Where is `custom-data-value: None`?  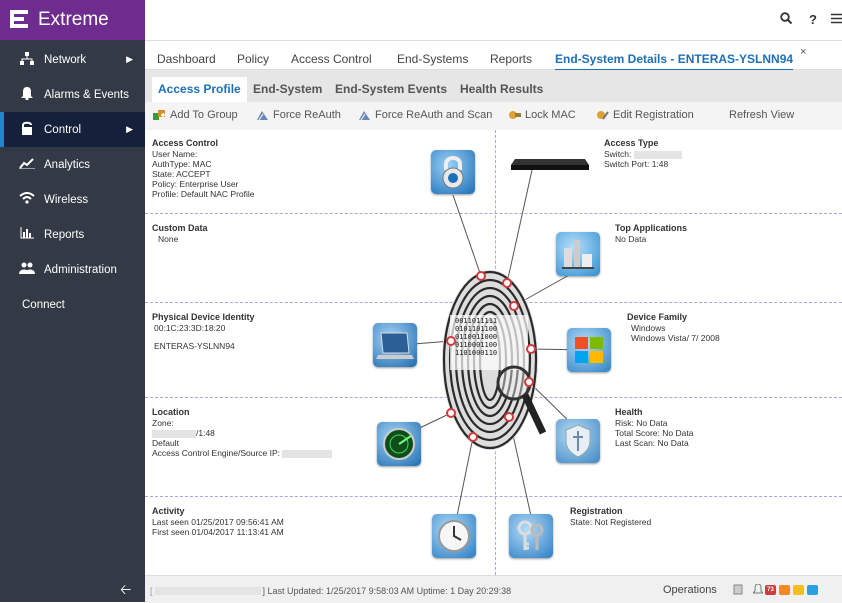
custom-data-value: None is located at coordinates (168, 239).